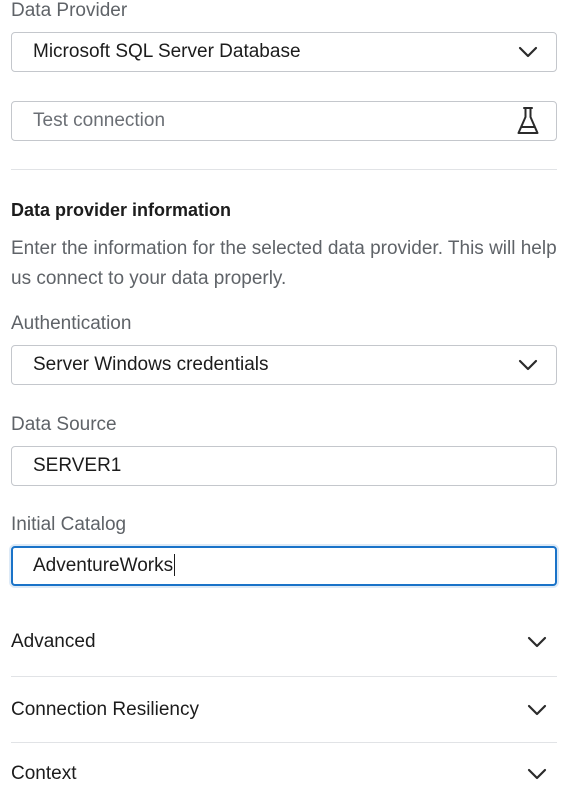 This screenshot has height=807, width=576. Describe the element at coordinates (53, 641) in the screenshot. I see `section-advanced-title: Advanced` at that location.